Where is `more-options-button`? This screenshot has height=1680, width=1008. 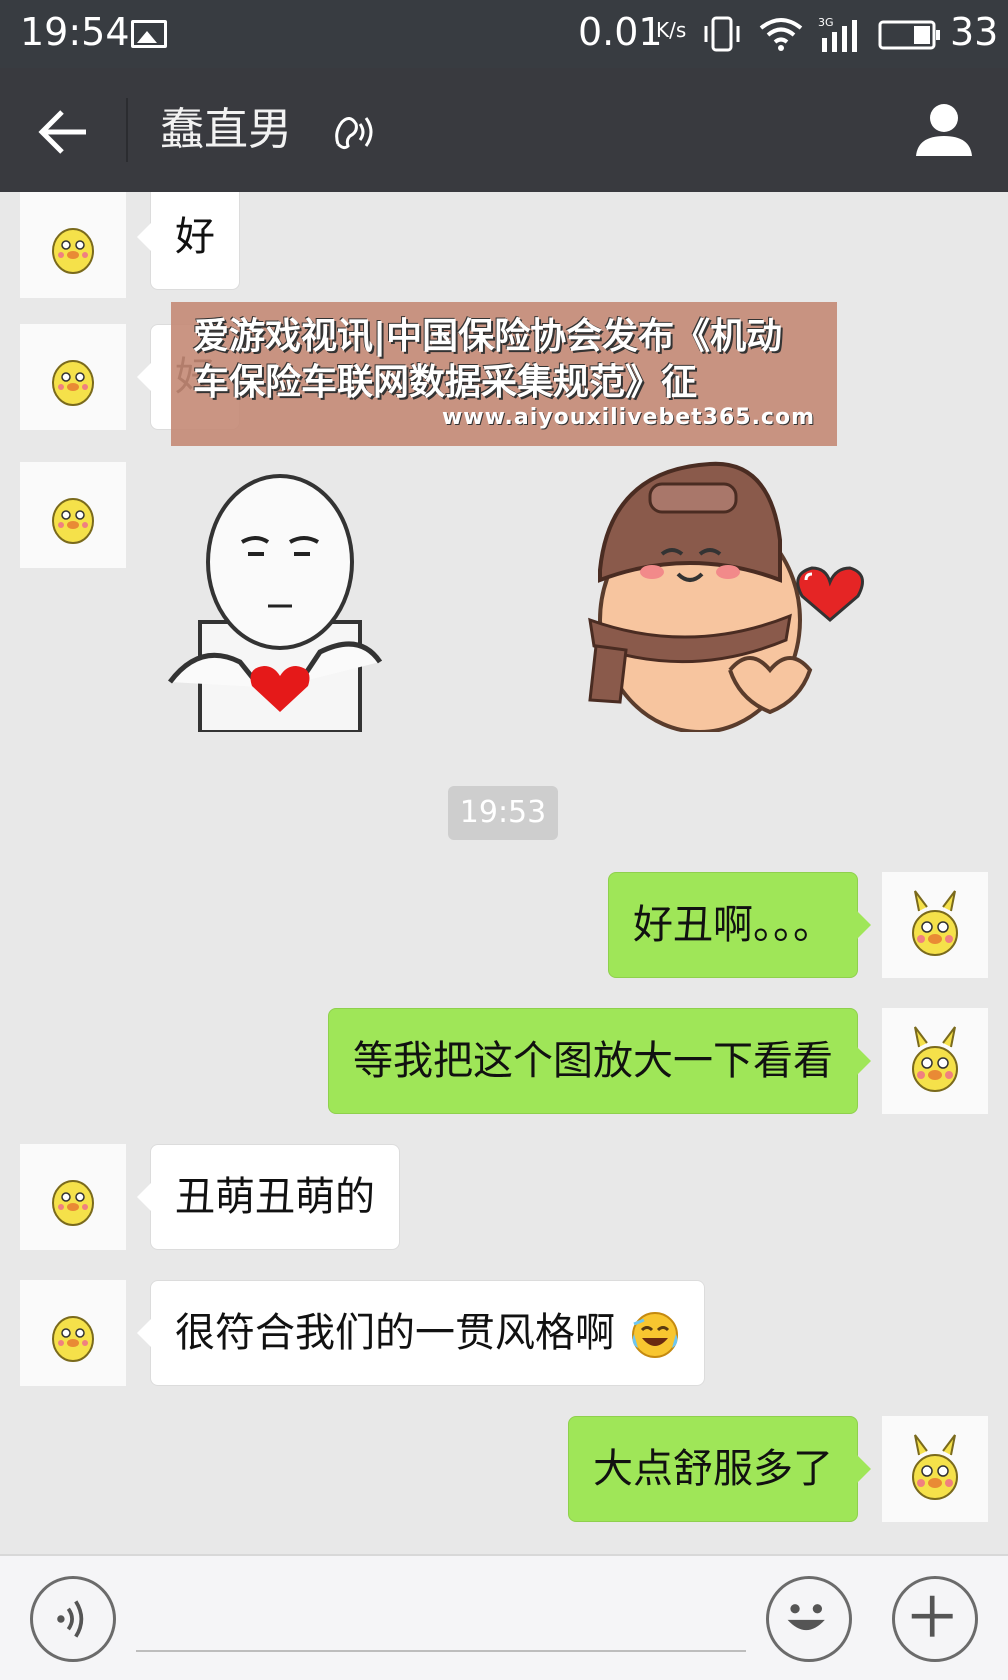 more-options-button is located at coordinates (935, 1619).